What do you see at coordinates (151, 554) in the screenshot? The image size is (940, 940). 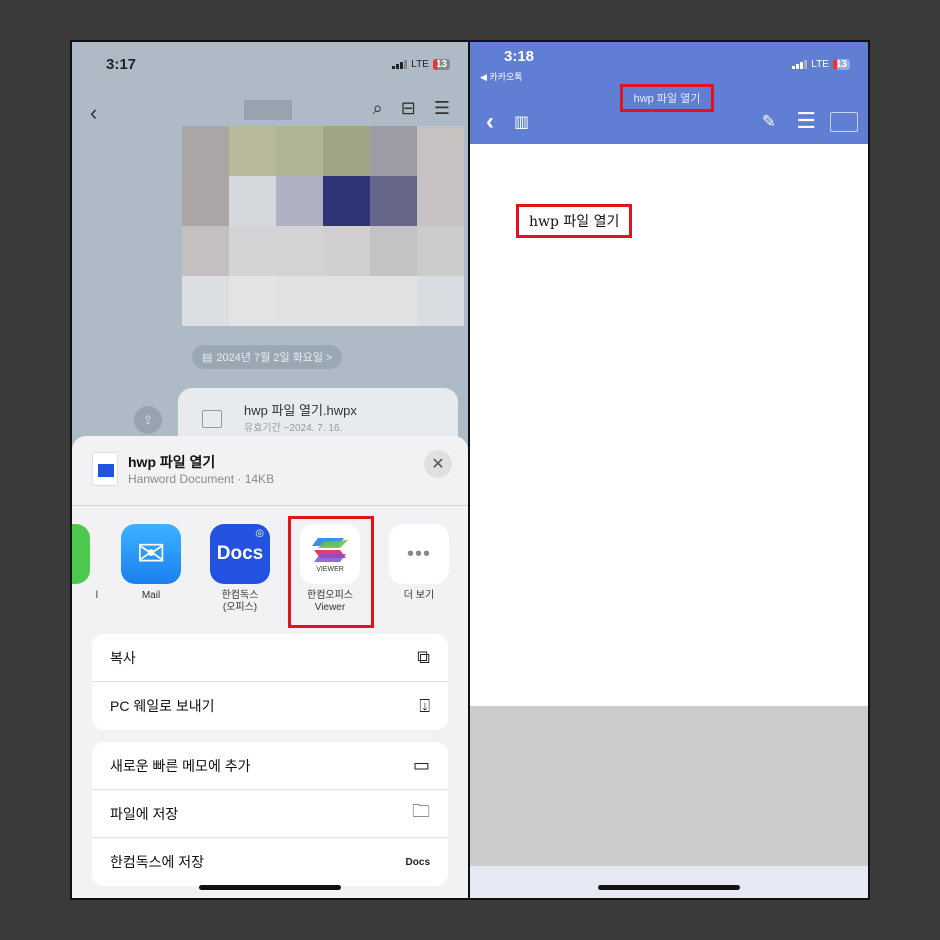 I see `mail-icon: ✉` at bounding box center [151, 554].